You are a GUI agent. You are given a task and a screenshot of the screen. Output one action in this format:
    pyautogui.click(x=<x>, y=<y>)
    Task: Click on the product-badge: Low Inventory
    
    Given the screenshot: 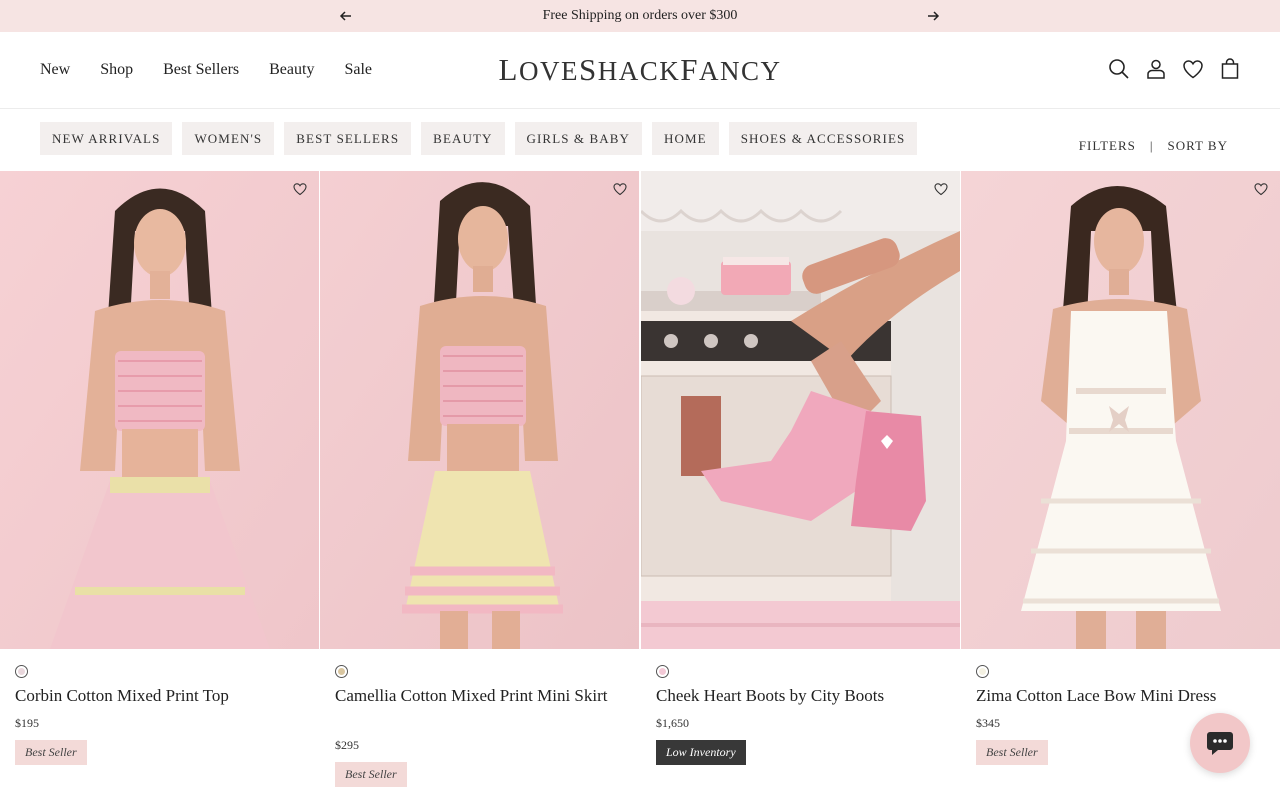 What is the action you would take?
    pyautogui.click(x=701, y=752)
    